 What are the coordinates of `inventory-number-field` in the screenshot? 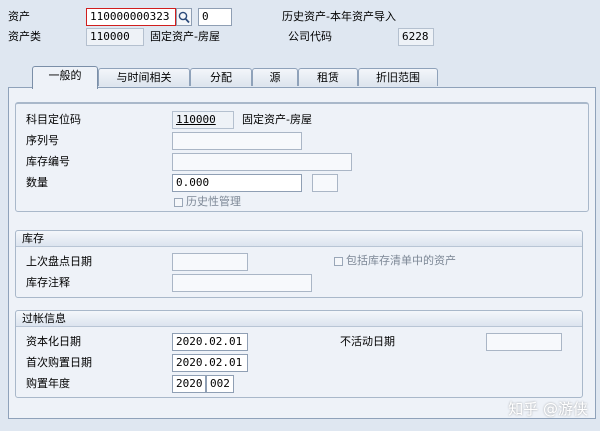 It's located at (262, 162).